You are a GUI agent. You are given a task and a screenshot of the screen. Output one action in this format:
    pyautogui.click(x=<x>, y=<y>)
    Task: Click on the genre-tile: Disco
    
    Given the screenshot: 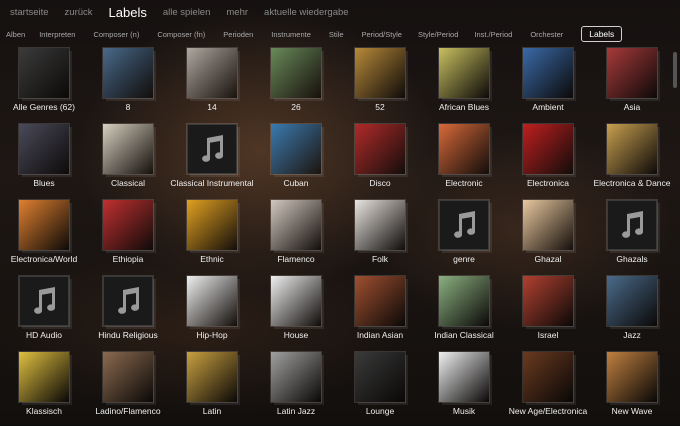 What is the action you would take?
    pyautogui.click(x=380, y=160)
    